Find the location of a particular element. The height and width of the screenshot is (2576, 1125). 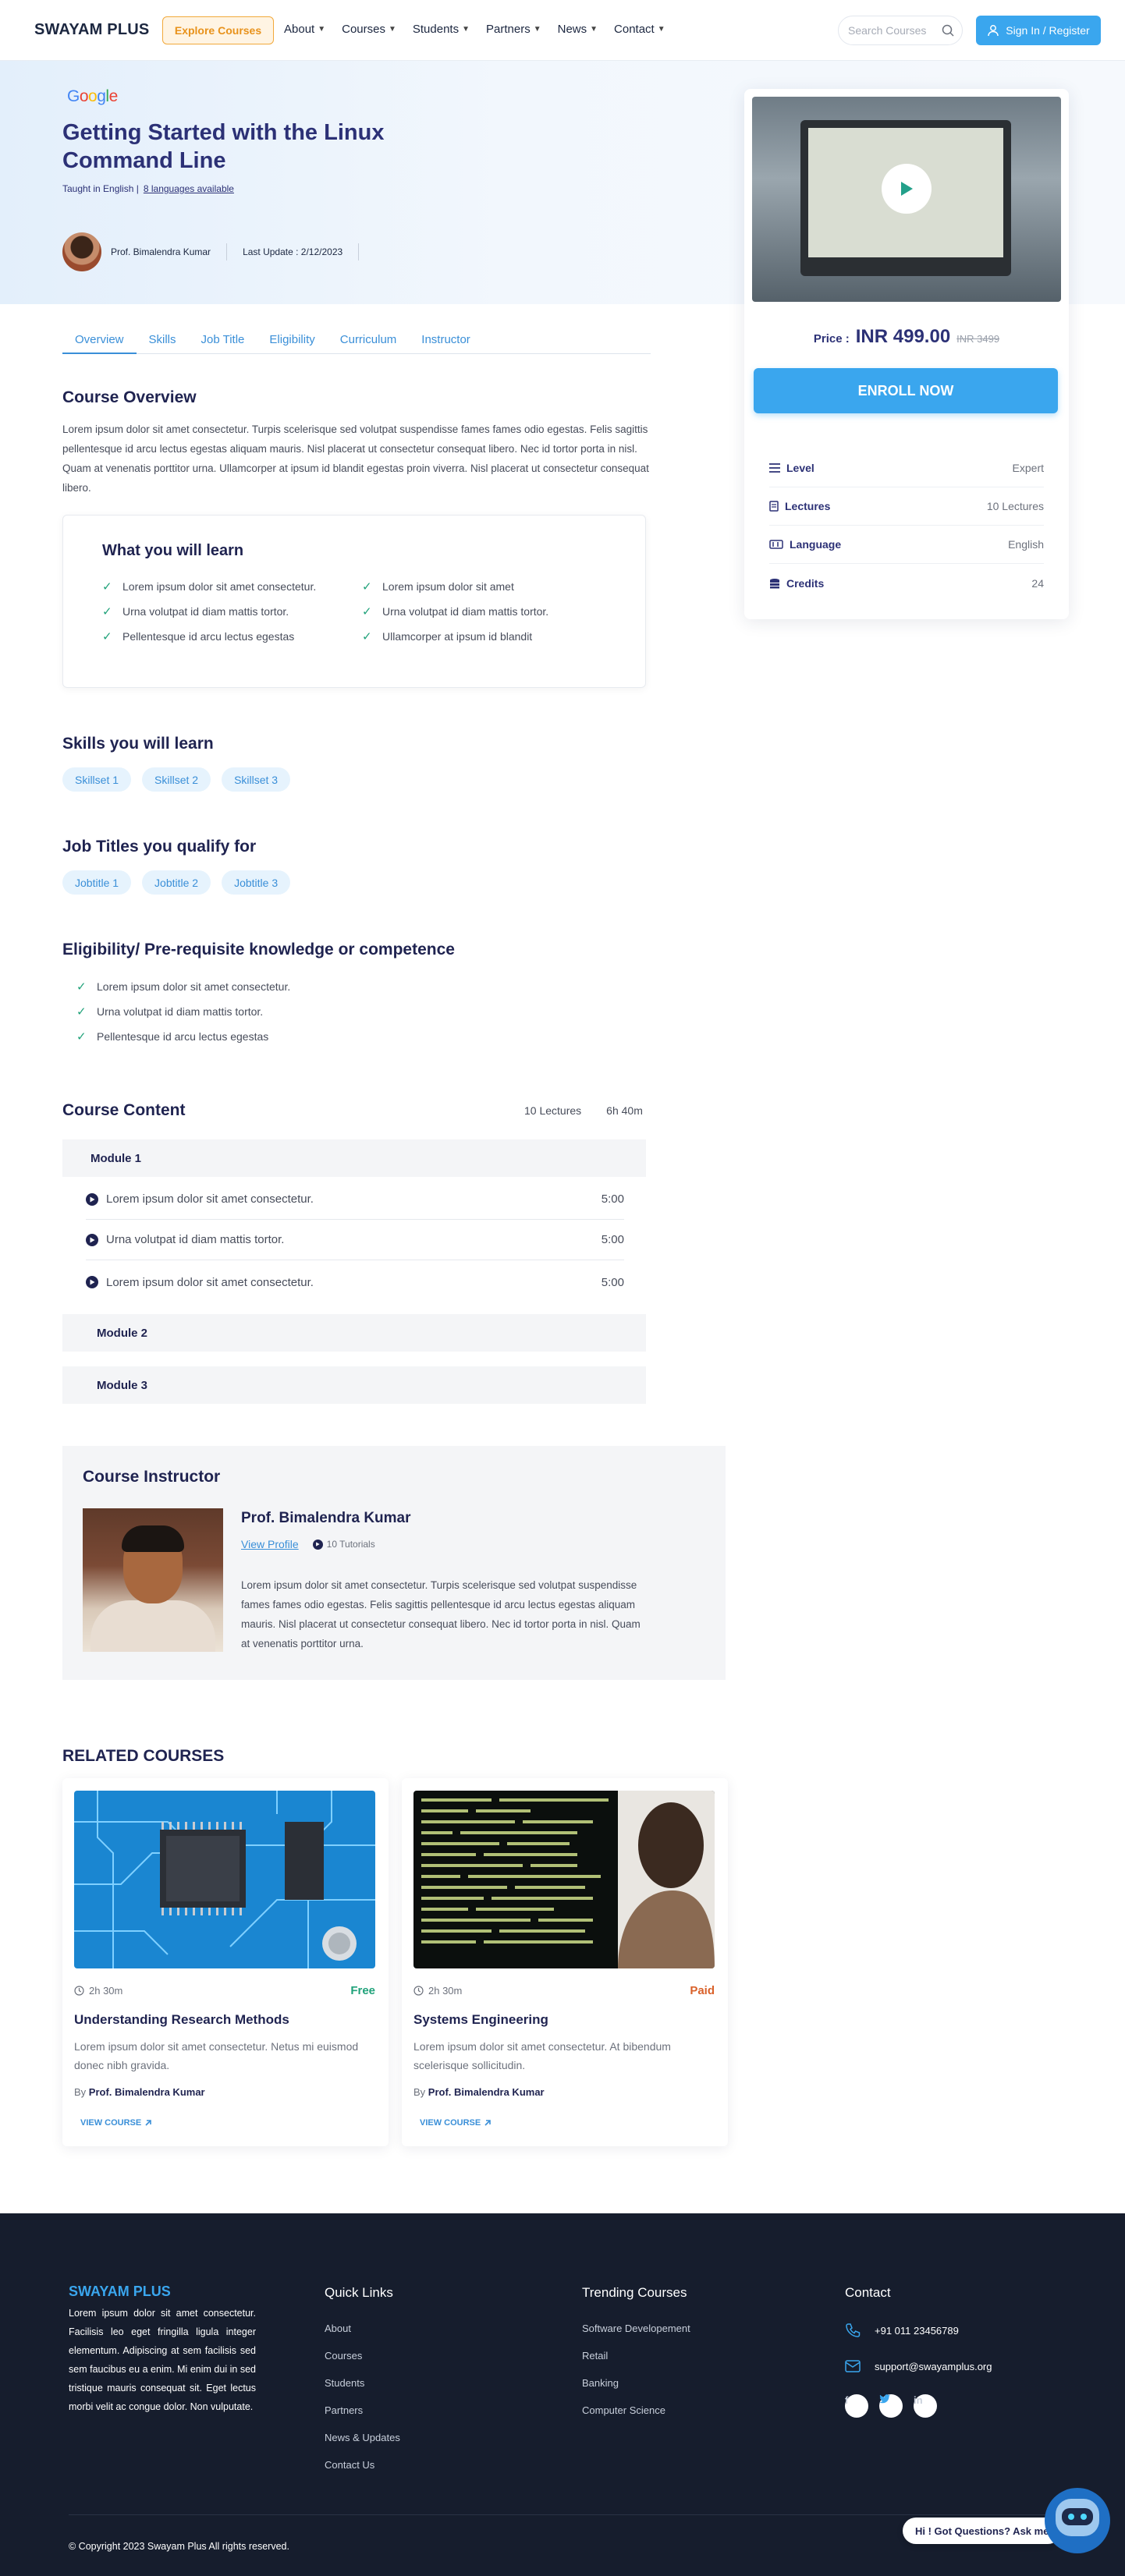

tab-instructor: Instructor is located at coordinates (446, 342).